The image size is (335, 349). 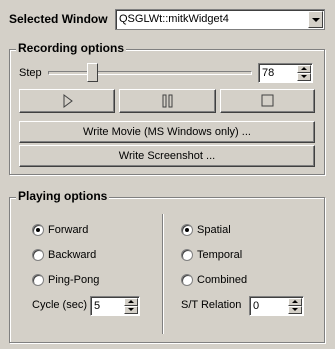 I want to click on chevron-down-icon, so click(x=315, y=19).